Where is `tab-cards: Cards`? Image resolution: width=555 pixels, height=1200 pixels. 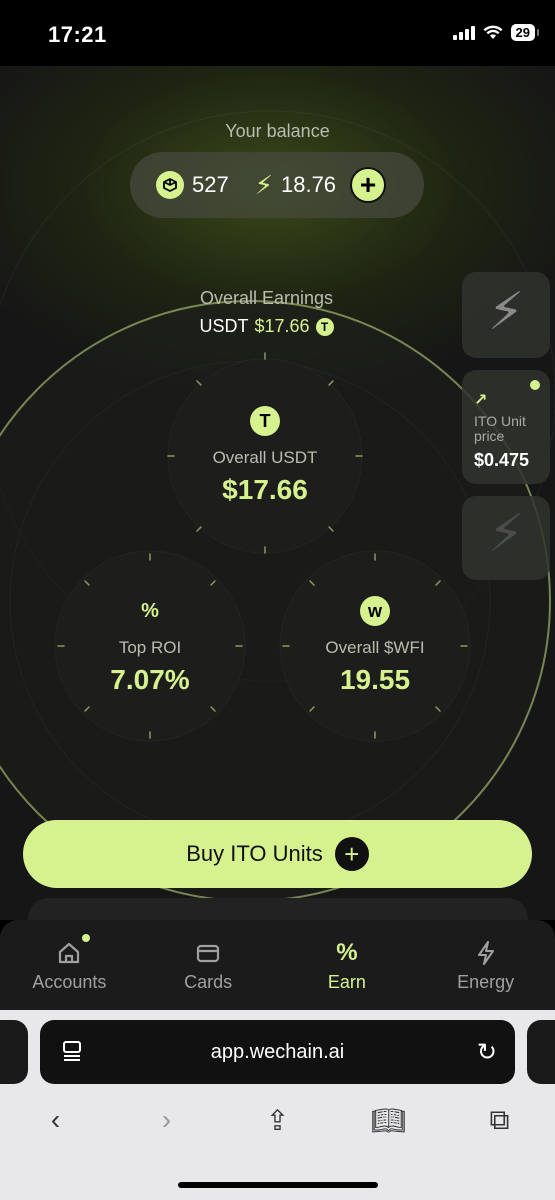 tab-cards: Cards is located at coordinates (208, 965).